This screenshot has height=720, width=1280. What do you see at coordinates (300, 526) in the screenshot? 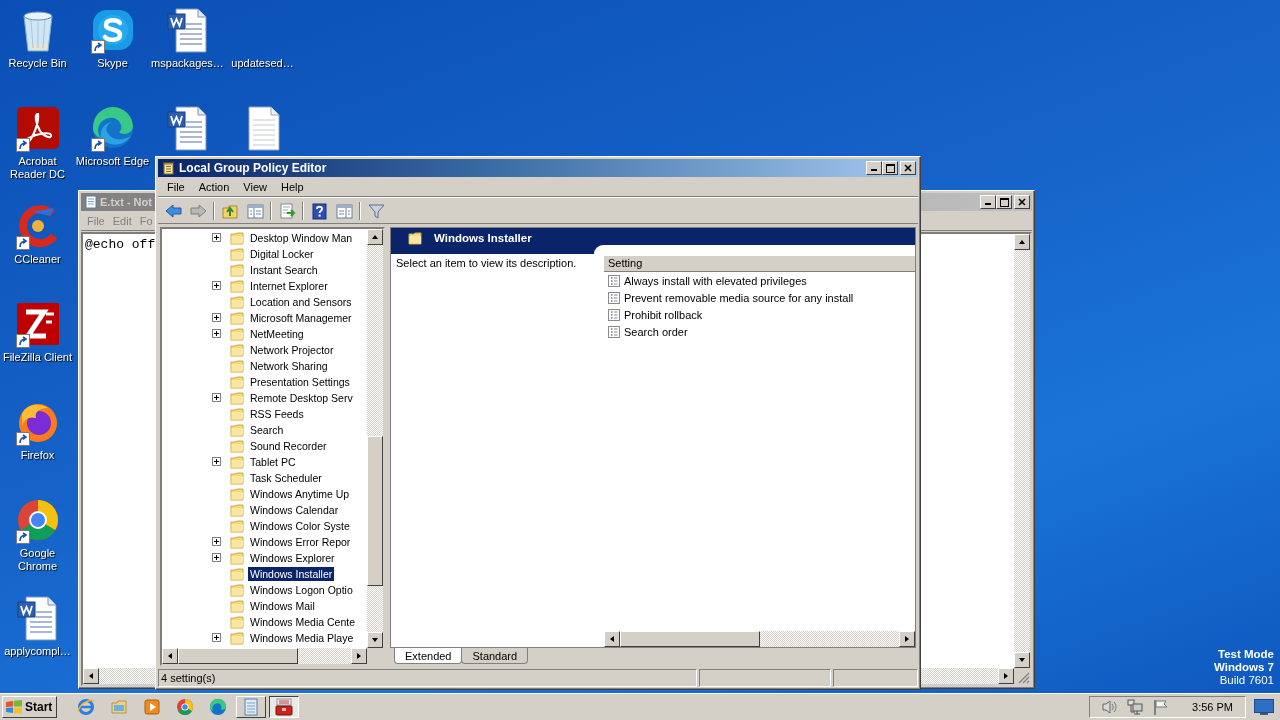
I see `tree-item: Windows Color Syste` at bounding box center [300, 526].